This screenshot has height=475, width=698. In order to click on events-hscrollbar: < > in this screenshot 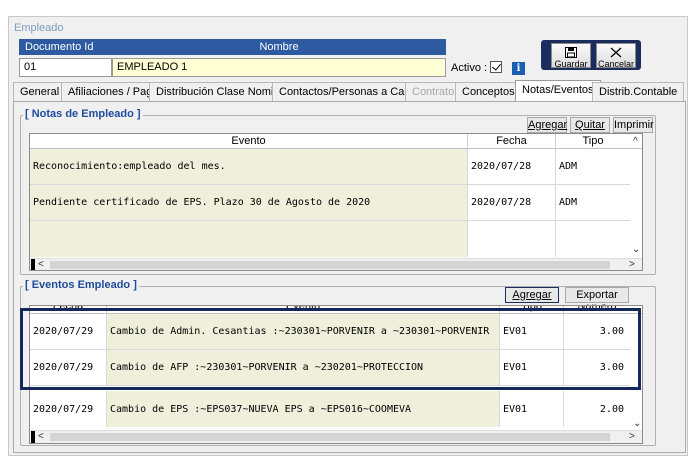, I will do `click(336, 436)`.